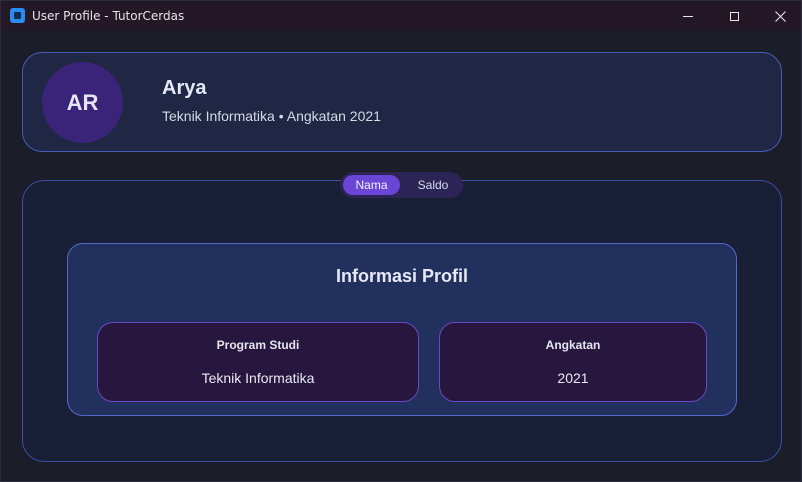 Image resolution: width=802 pixels, height=482 pixels. I want to click on window-title: User Profile - TutorCerdas, so click(108, 16).